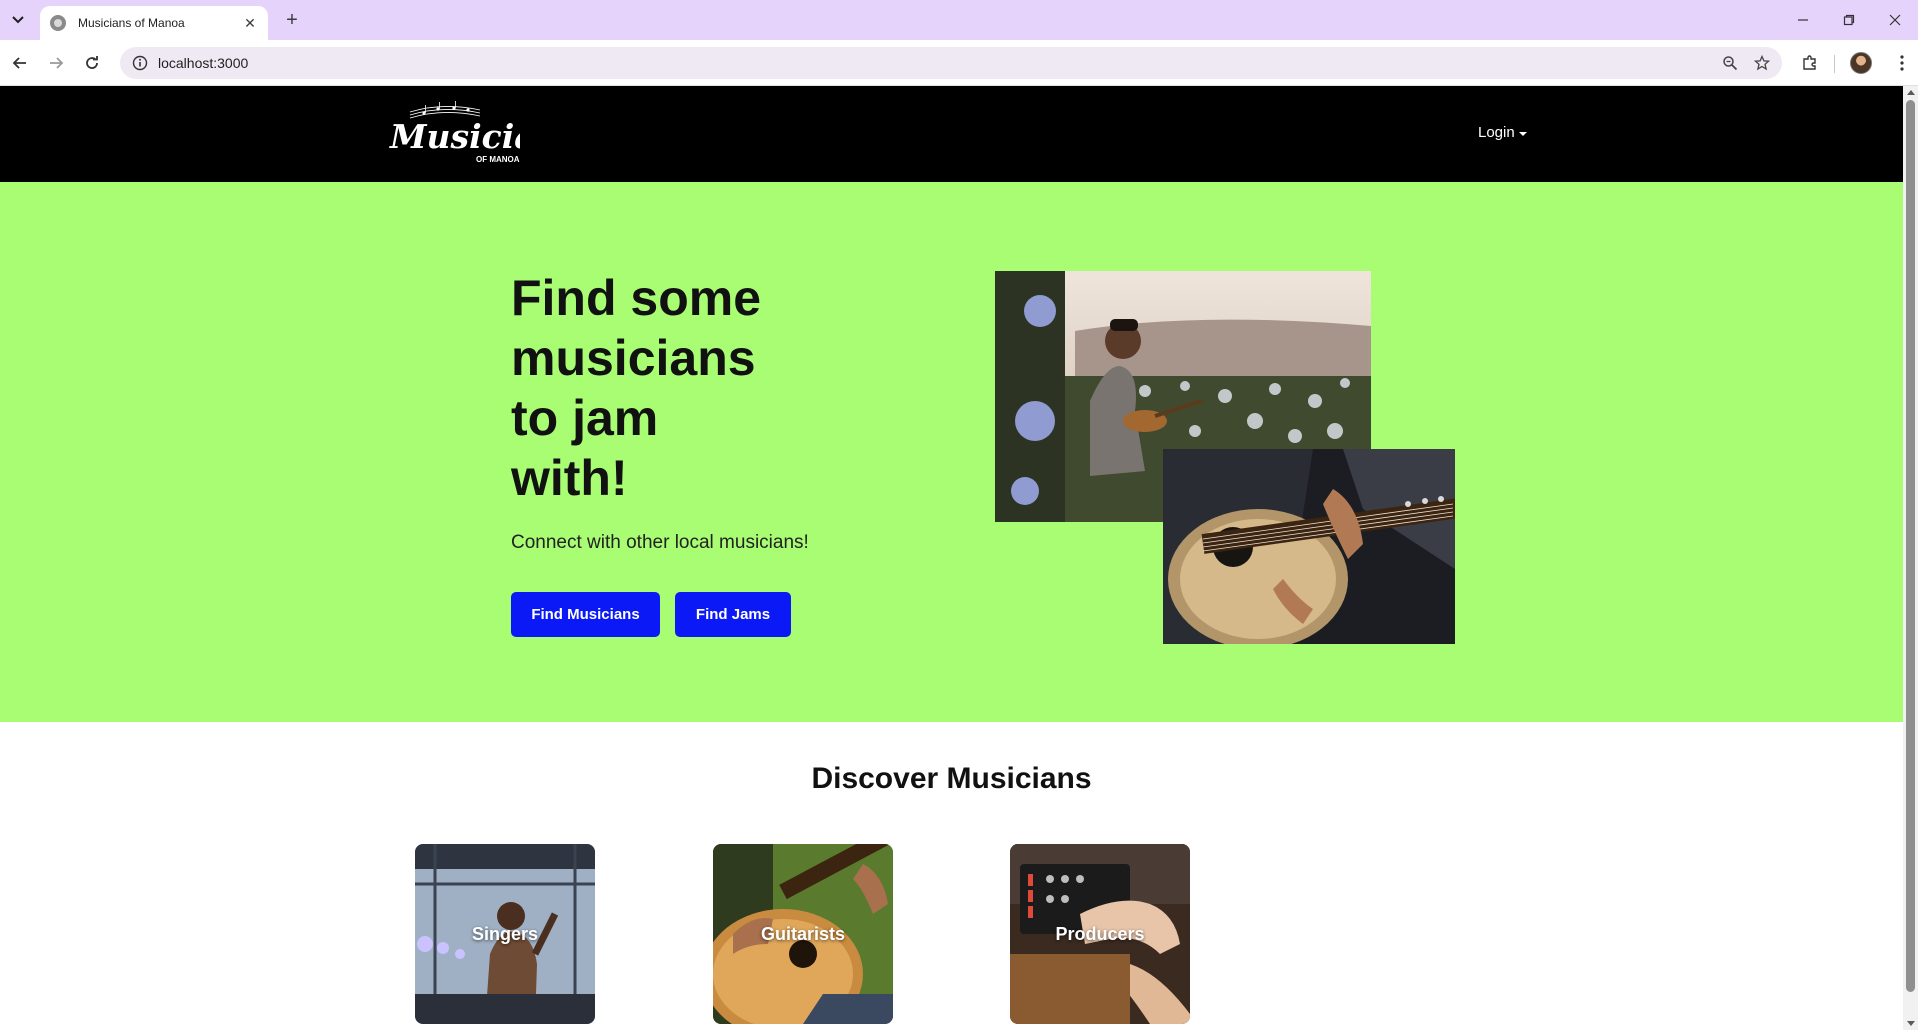 This screenshot has height=1030, width=1918. What do you see at coordinates (951, 63) in the screenshot?
I see `address-bar: localhost:3000` at bounding box center [951, 63].